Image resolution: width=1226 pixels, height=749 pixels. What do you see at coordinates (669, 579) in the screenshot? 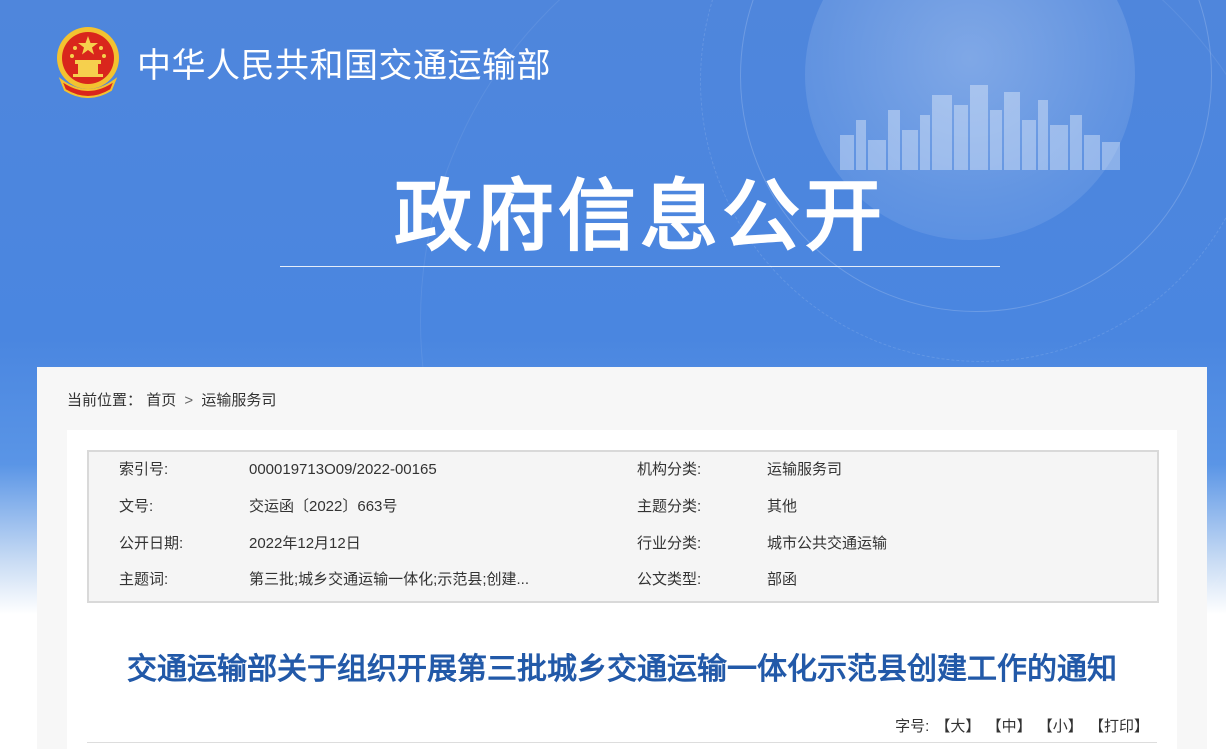
I see `metadata-key: 公文类型:` at bounding box center [669, 579].